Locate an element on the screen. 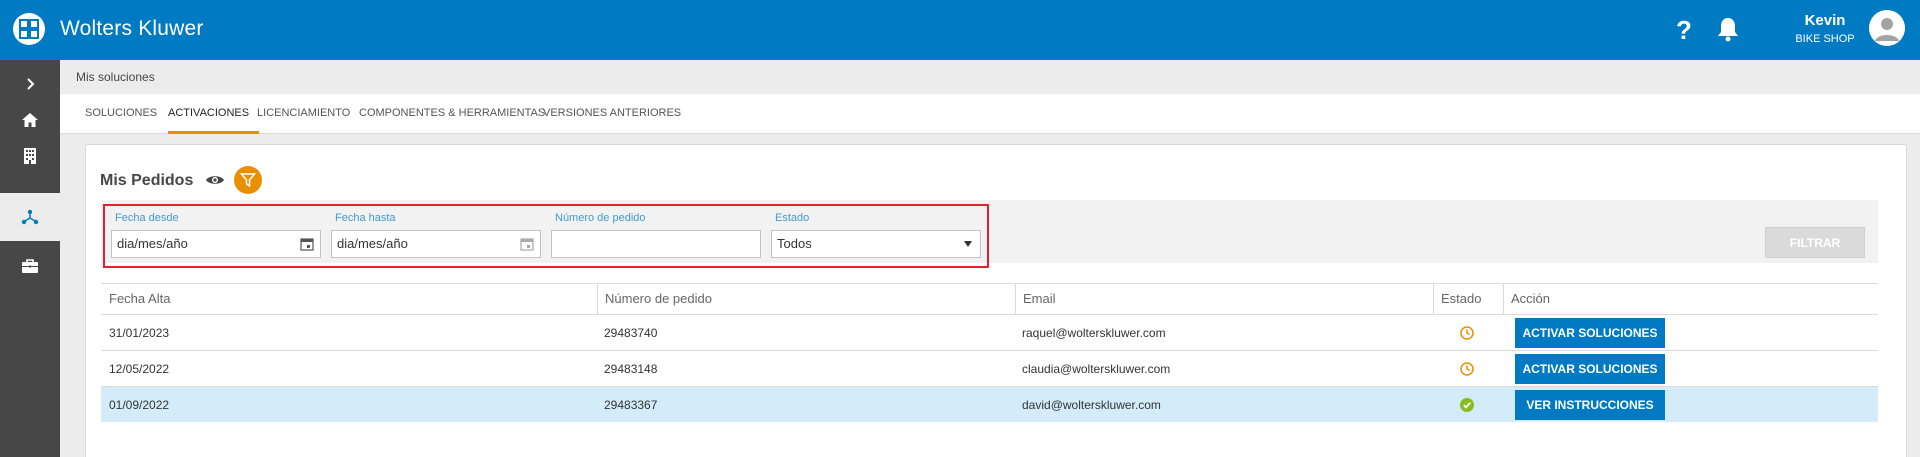 This screenshot has width=1920, height=457. home-icon is located at coordinates (30, 120).